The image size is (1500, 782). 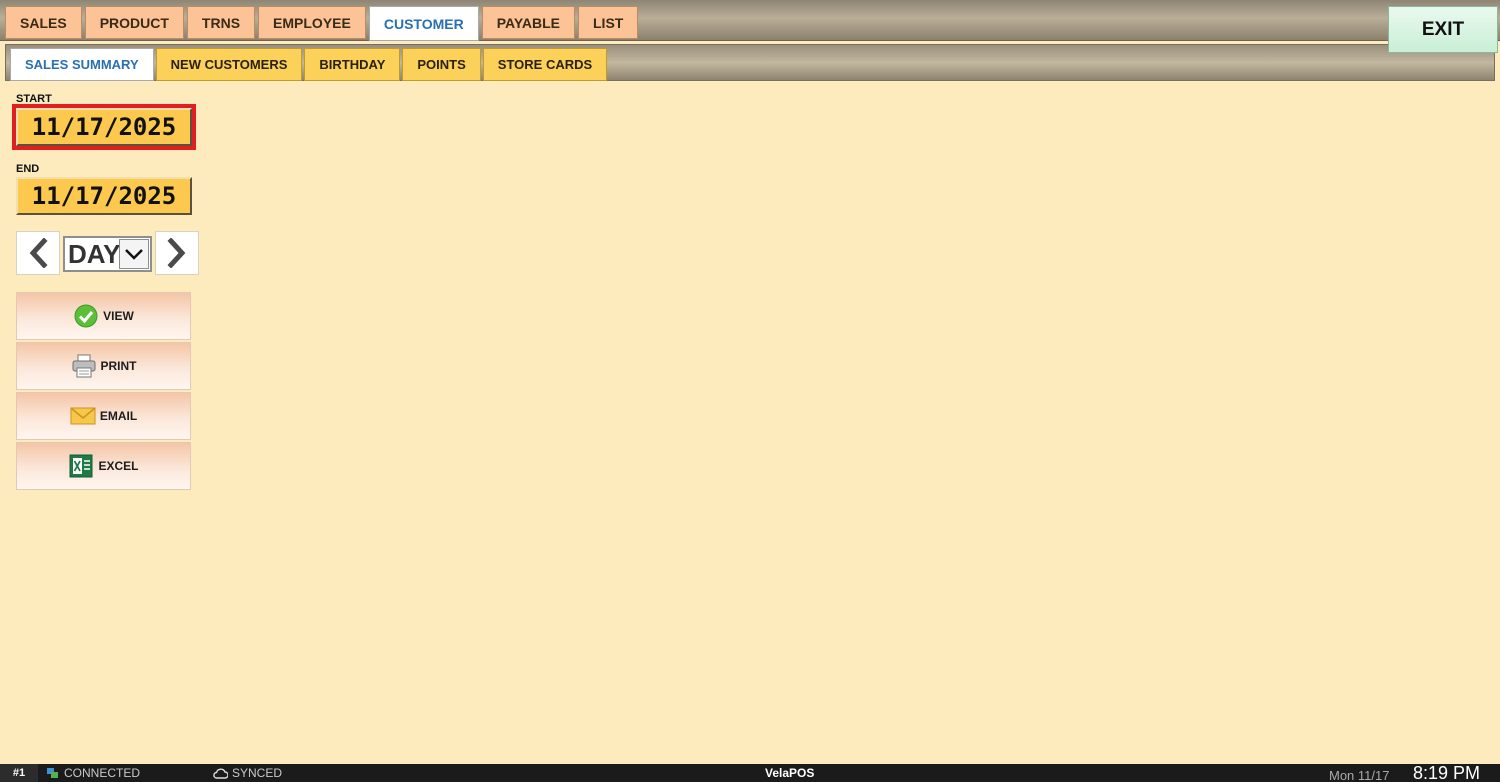 What do you see at coordinates (34, 99) in the screenshot?
I see `start-date-label: START` at bounding box center [34, 99].